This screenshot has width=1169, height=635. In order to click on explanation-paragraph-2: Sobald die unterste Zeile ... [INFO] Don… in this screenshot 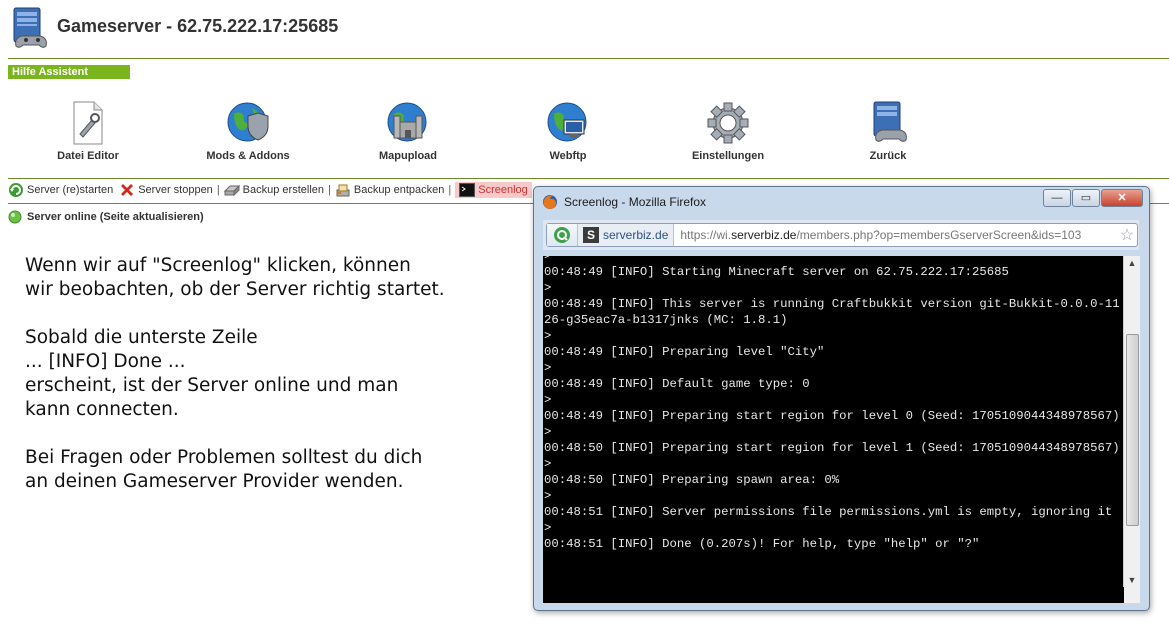, I will do `click(212, 373)`.